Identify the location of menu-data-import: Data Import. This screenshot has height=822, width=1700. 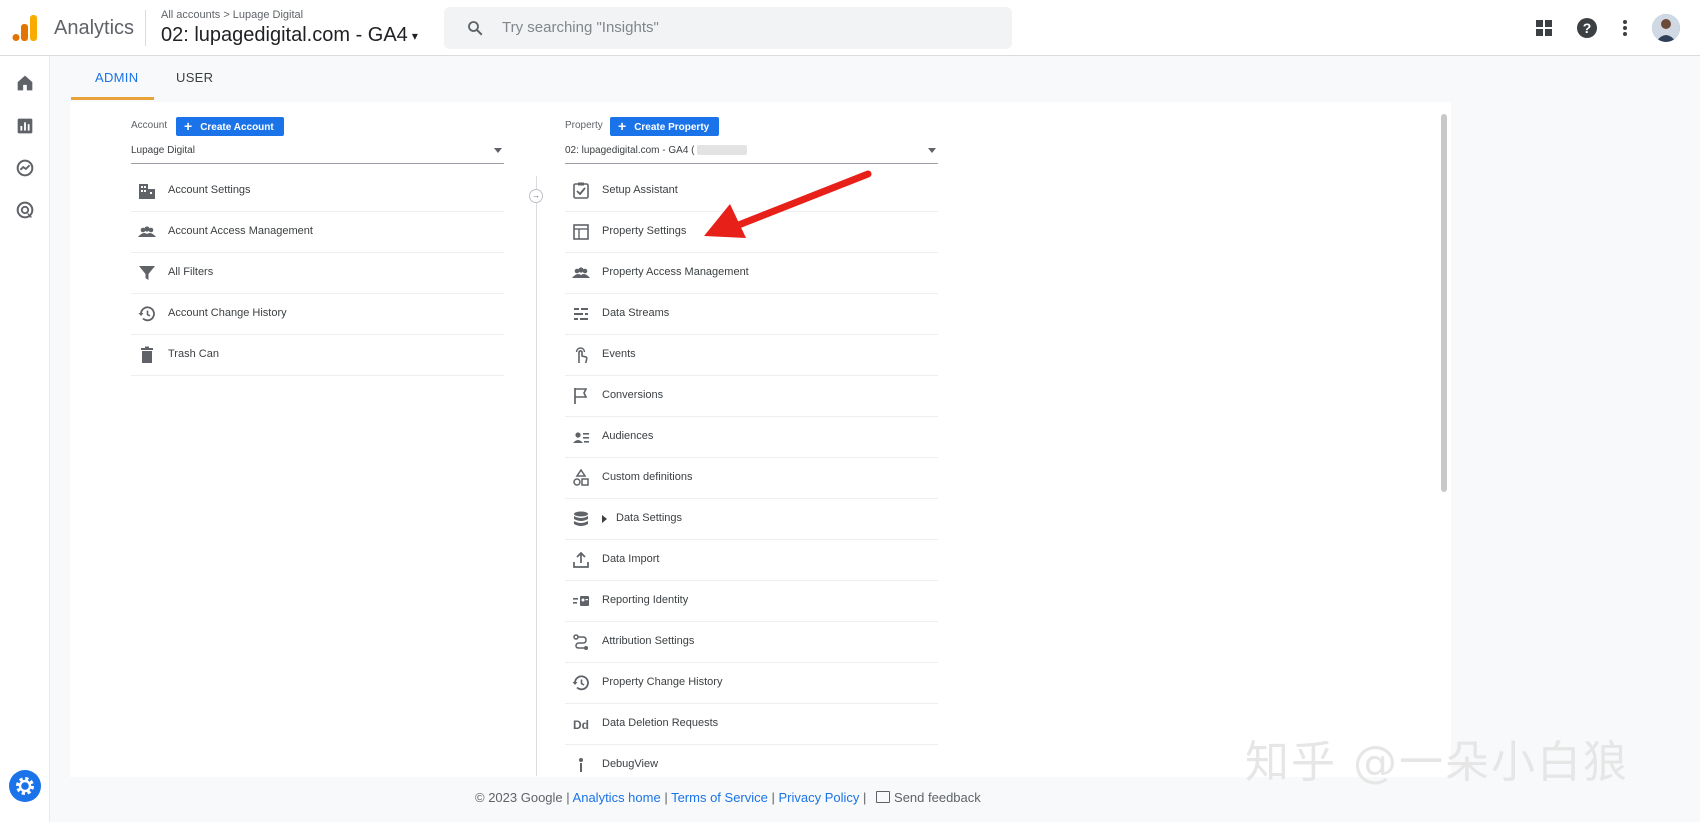
(751, 560).